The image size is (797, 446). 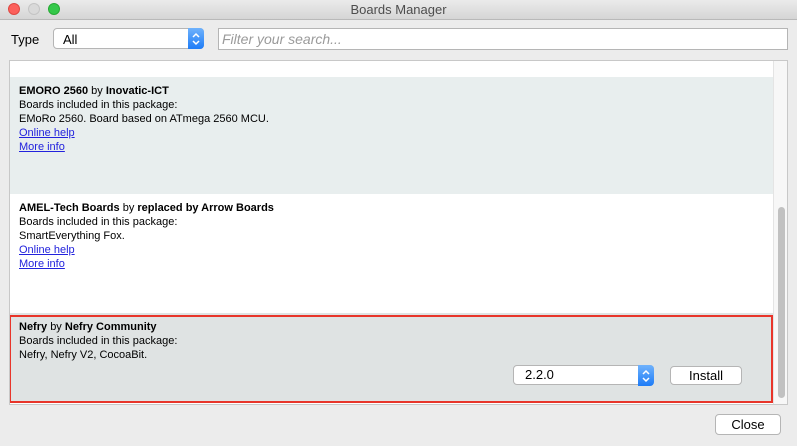 I want to click on package-name: AMEL-Tech Boards, so click(x=69, y=208).